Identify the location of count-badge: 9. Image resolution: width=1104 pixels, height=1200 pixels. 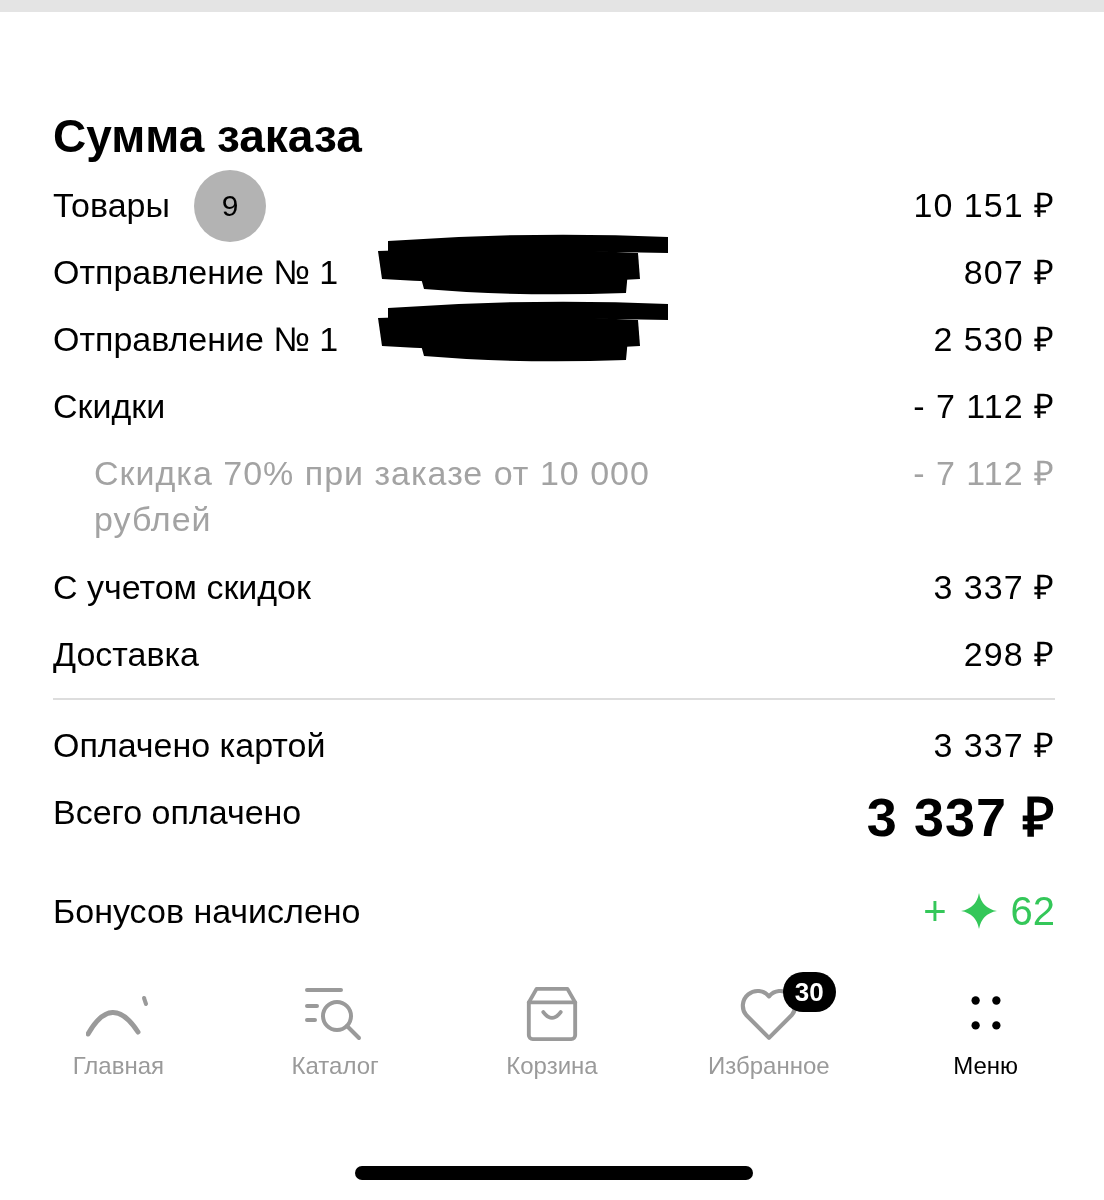
(229, 206).